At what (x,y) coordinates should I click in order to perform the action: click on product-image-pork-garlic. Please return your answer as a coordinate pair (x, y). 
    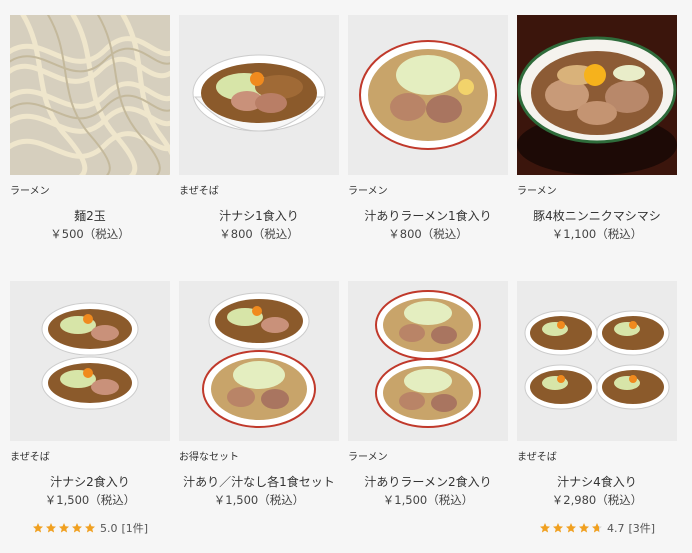
    Looking at the image, I should click on (597, 95).